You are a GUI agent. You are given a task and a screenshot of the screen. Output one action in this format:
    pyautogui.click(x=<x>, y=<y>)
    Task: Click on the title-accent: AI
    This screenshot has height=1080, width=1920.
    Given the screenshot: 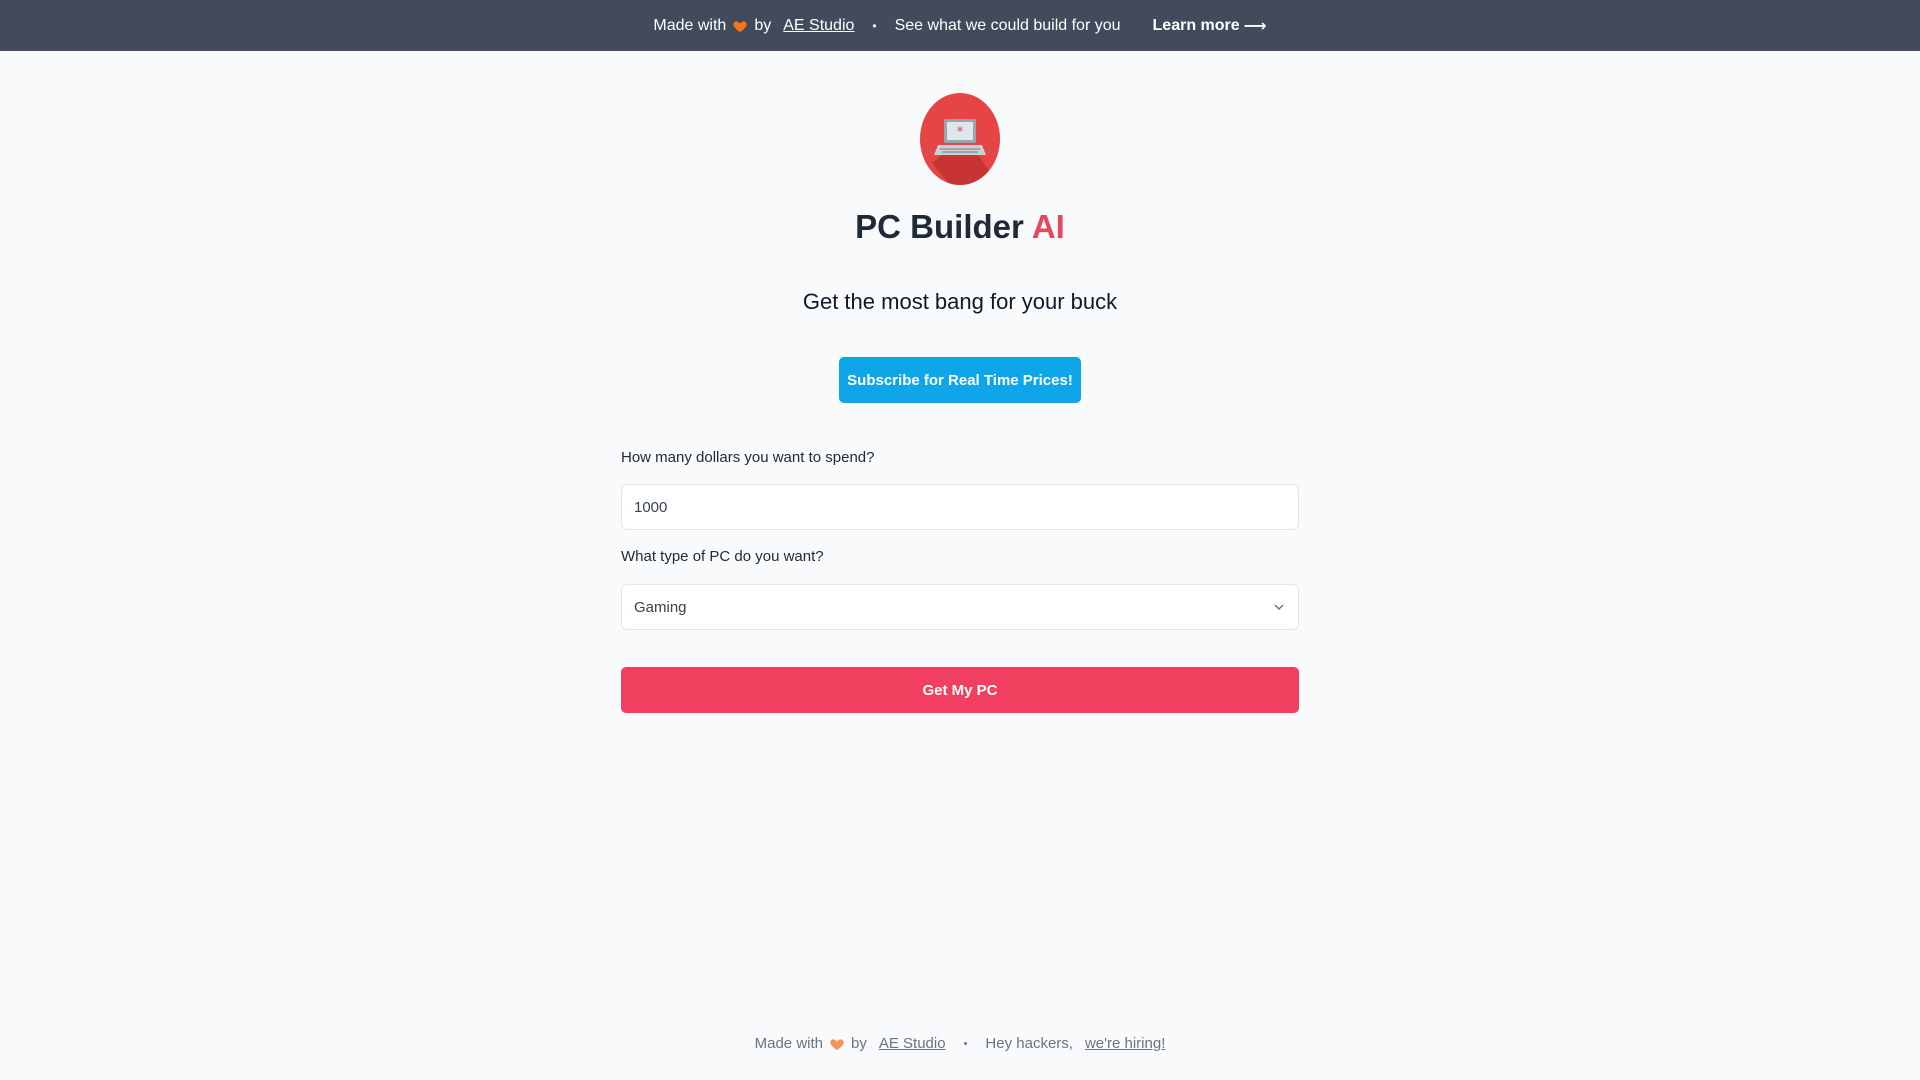 What is the action you would take?
    pyautogui.click(x=1048, y=226)
    